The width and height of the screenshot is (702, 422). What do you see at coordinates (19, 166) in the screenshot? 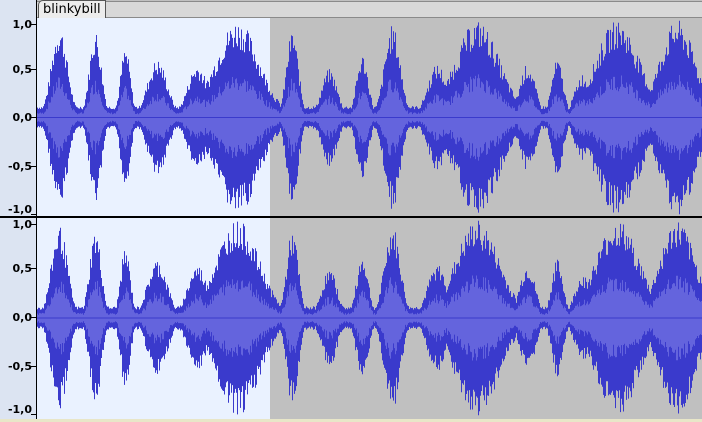
I see `ruler-label-upper-4: -0,5` at bounding box center [19, 166].